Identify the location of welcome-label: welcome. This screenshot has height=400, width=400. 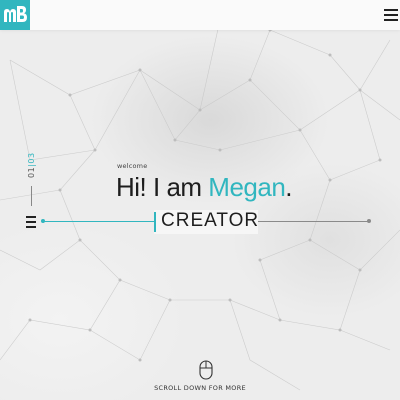
(132, 166).